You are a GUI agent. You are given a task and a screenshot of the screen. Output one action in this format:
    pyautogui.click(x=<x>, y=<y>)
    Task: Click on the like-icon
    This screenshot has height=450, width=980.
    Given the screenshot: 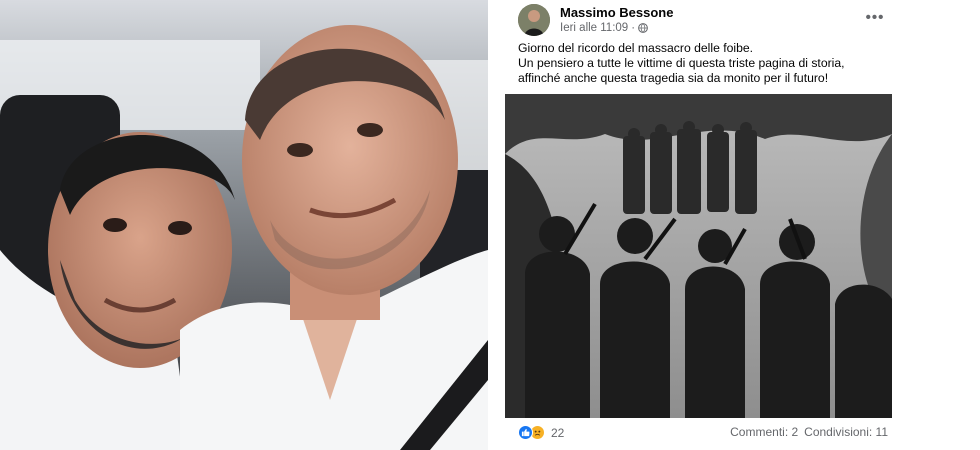 What is the action you would take?
    pyautogui.click(x=525, y=432)
    